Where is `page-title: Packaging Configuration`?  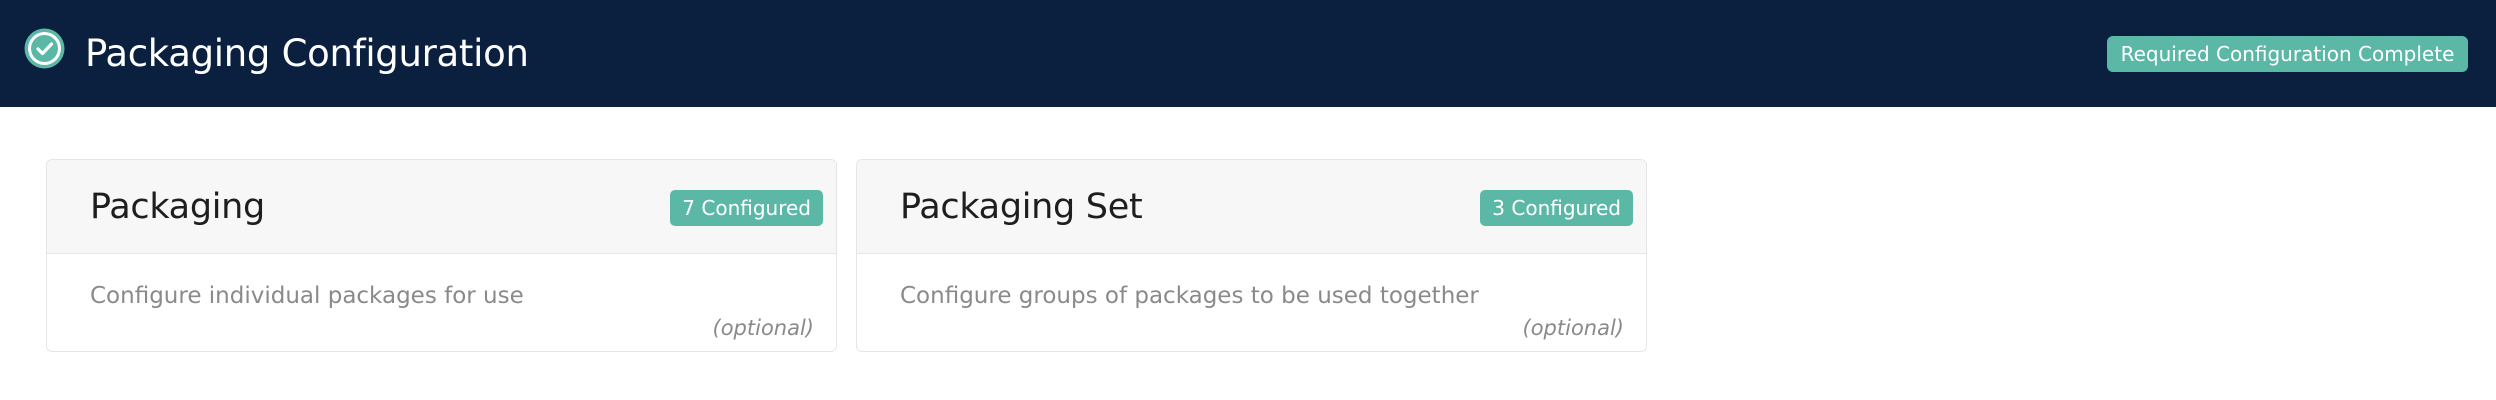
page-title: Packaging Configuration is located at coordinates (307, 53).